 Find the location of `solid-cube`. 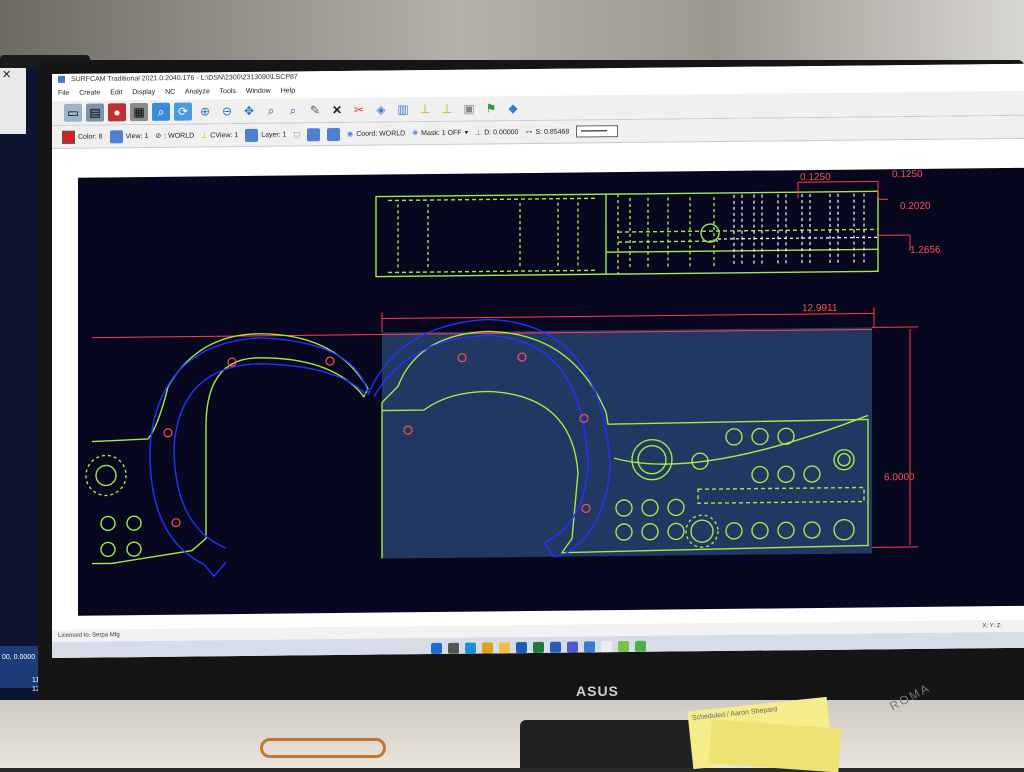

solid-cube is located at coordinates (333, 133).